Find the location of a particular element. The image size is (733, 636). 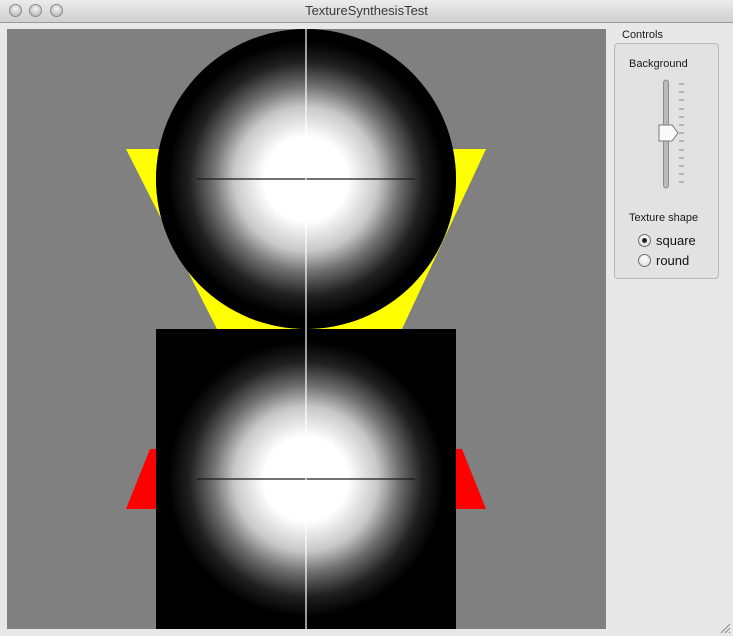

texture-shape-label: Texture shape is located at coordinates (664, 218).